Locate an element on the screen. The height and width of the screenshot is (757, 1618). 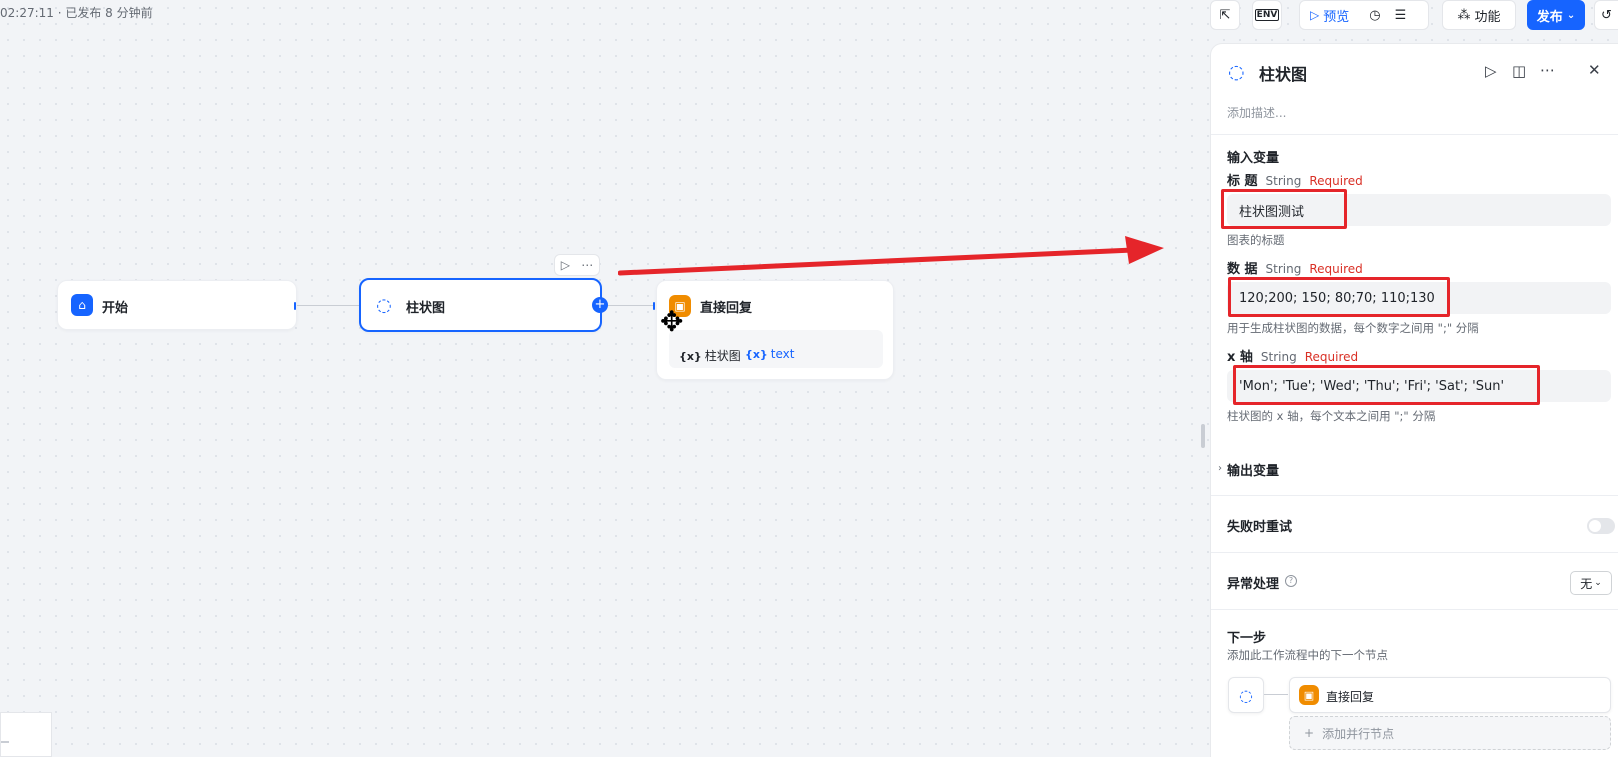
share-icon: ⇱ is located at coordinates (1225, 15).